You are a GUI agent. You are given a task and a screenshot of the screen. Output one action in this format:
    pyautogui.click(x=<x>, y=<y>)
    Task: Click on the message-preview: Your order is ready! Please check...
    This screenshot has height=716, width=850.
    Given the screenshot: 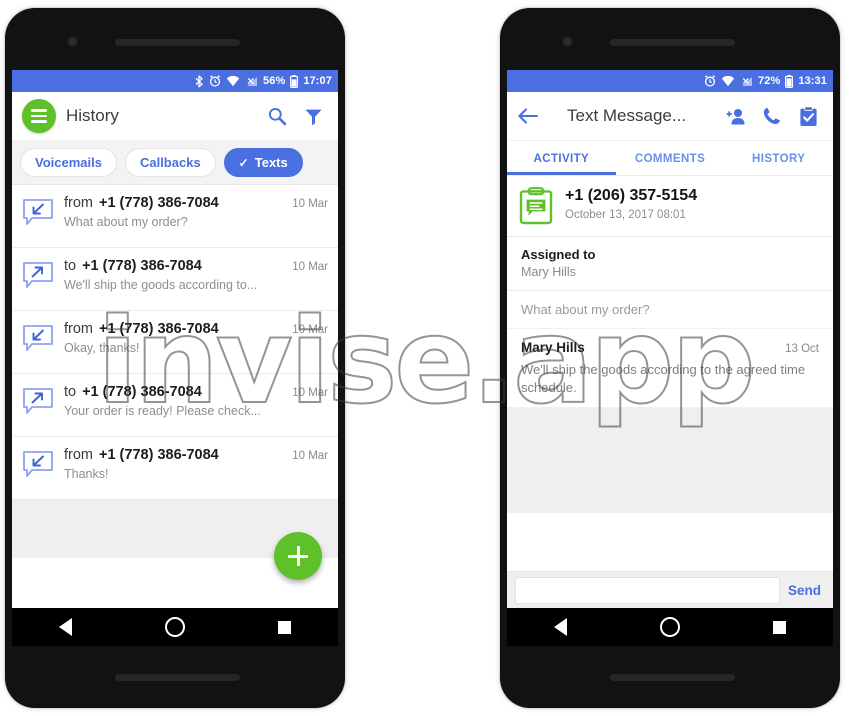 What is the action you would take?
    pyautogui.click(x=162, y=411)
    